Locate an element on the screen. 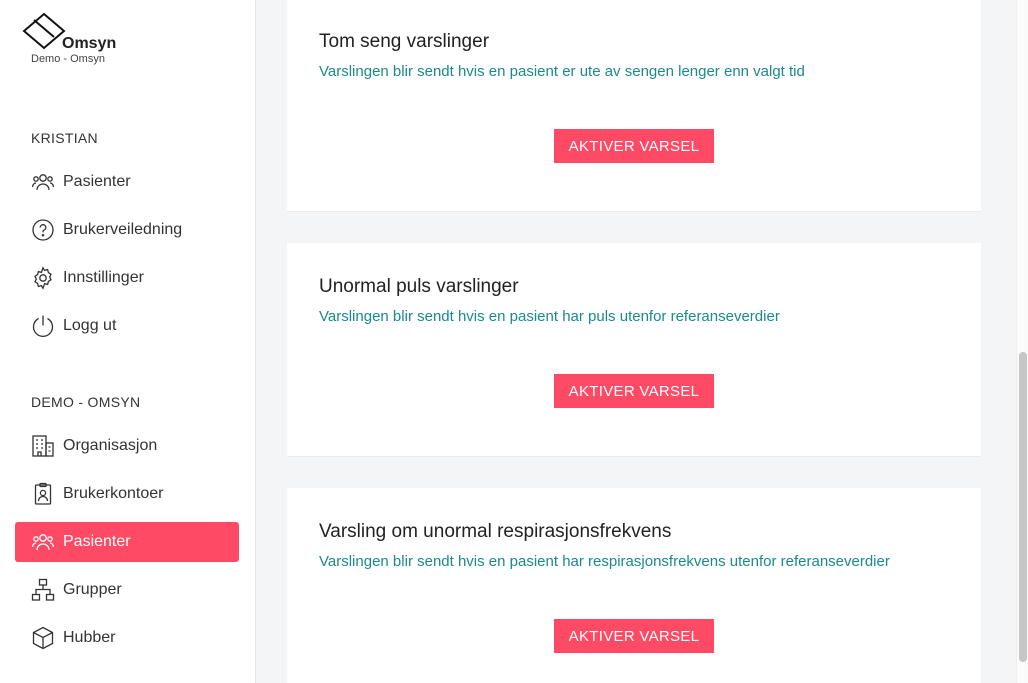  card-title: Unormal puls varslinger is located at coordinates (419, 286).